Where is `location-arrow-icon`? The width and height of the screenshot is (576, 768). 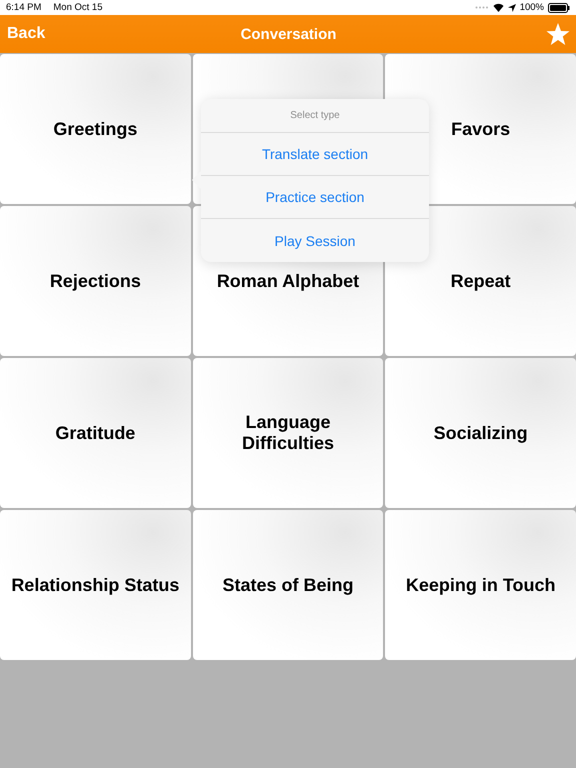
location-arrow-icon is located at coordinates (512, 8).